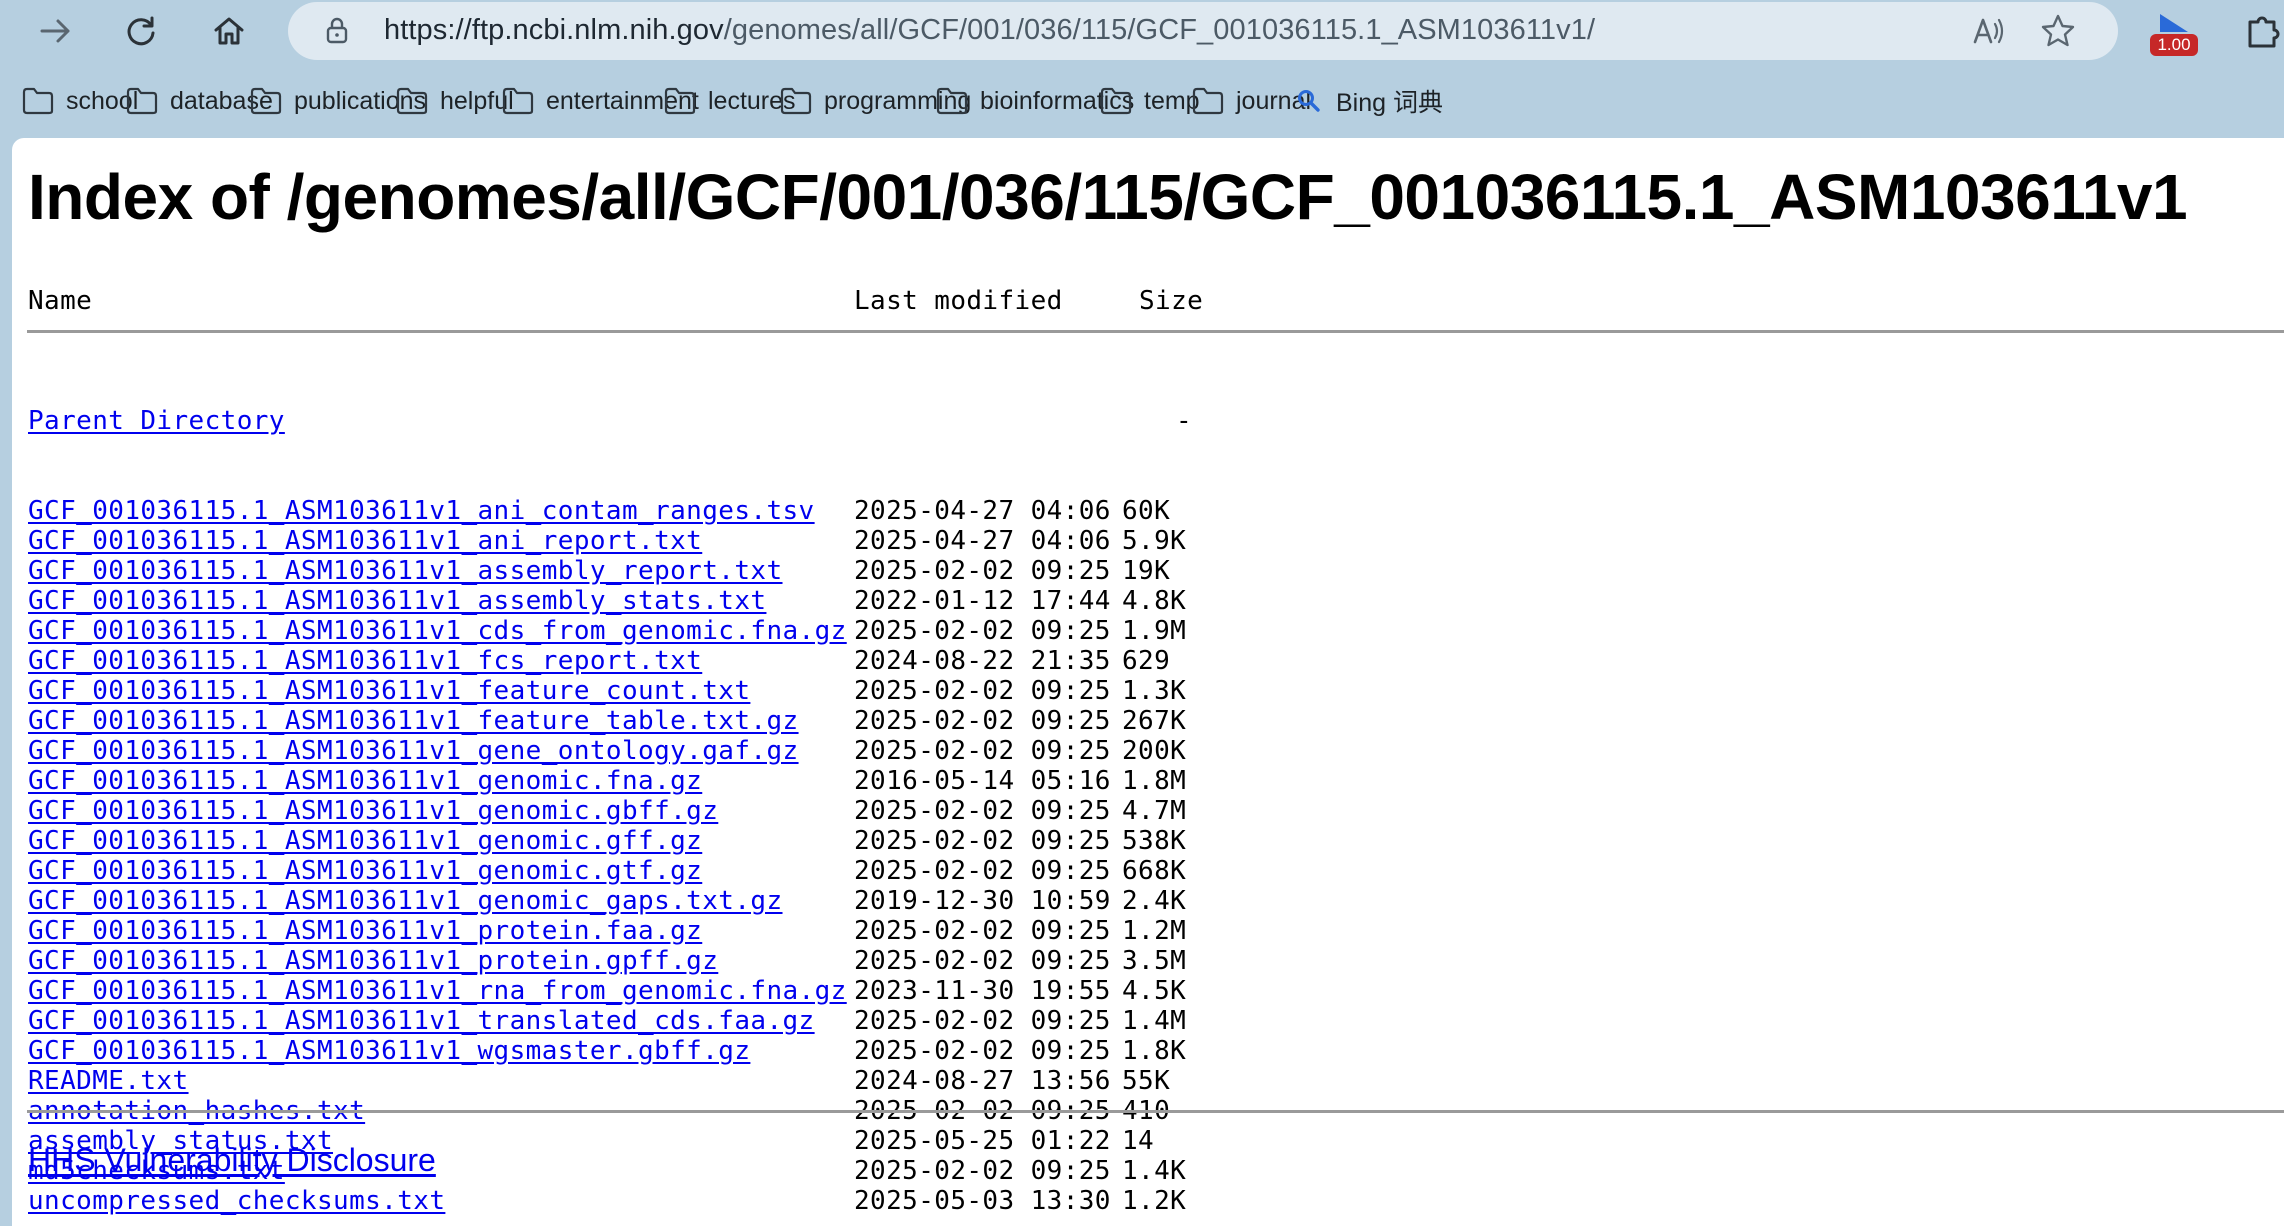 The image size is (2284, 1226). Describe the element at coordinates (982, 1141) in the screenshot. I see `file-modified: 2025-05-25 01:22` at that location.